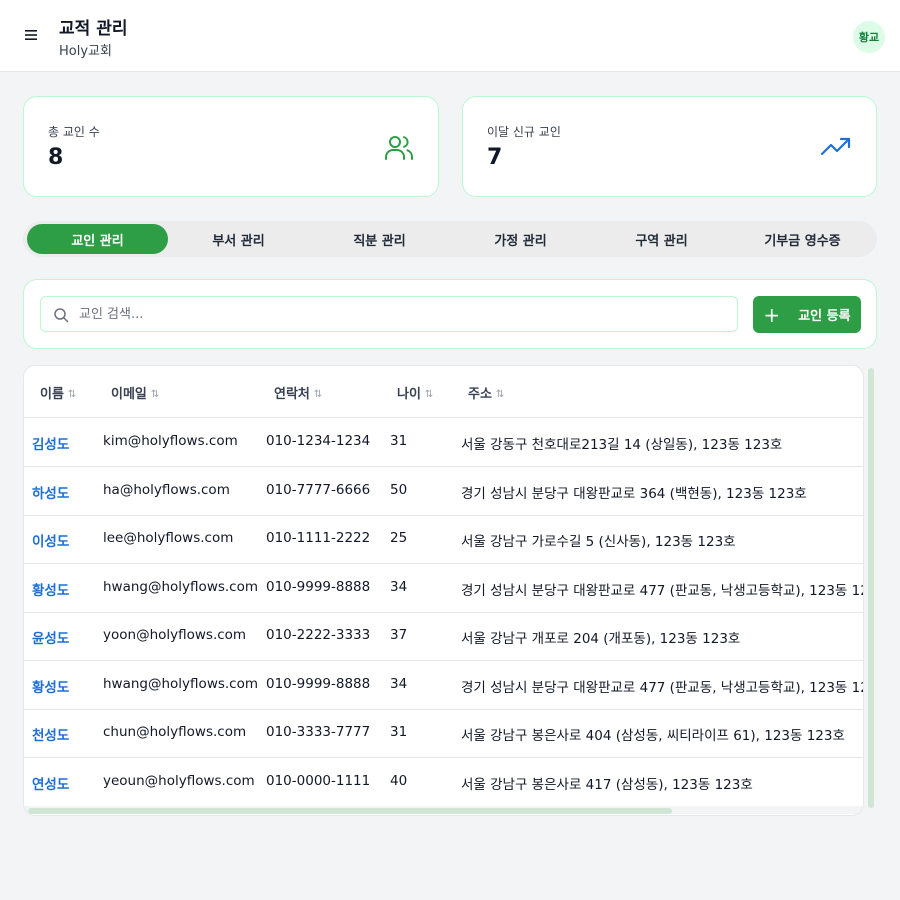 This screenshot has height=900, width=900. Describe the element at coordinates (520, 239) in the screenshot. I see `tab-families: 가정 관리` at that location.